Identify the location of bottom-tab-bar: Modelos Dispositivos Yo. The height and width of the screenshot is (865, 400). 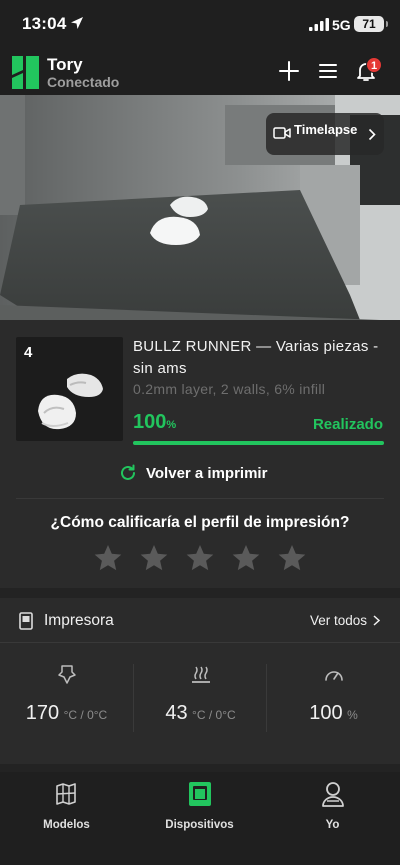
(200, 818).